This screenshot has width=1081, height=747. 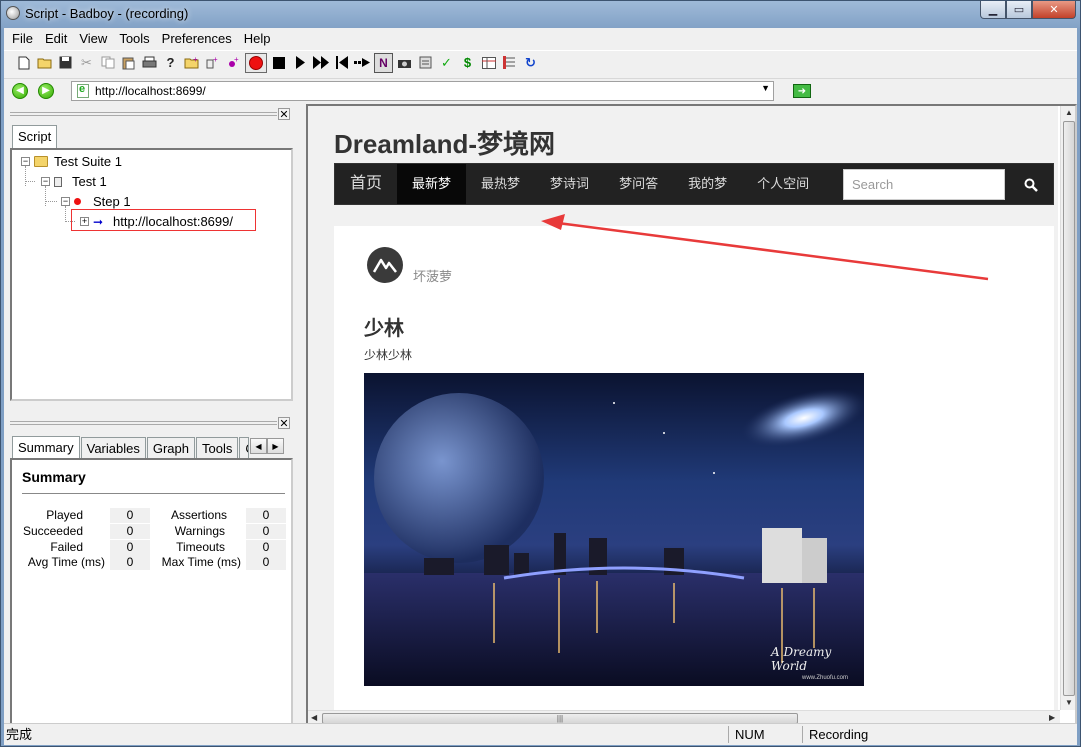 What do you see at coordinates (128, 63) in the screenshot?
I see `paste-icon` at bounding box center [128, 63].